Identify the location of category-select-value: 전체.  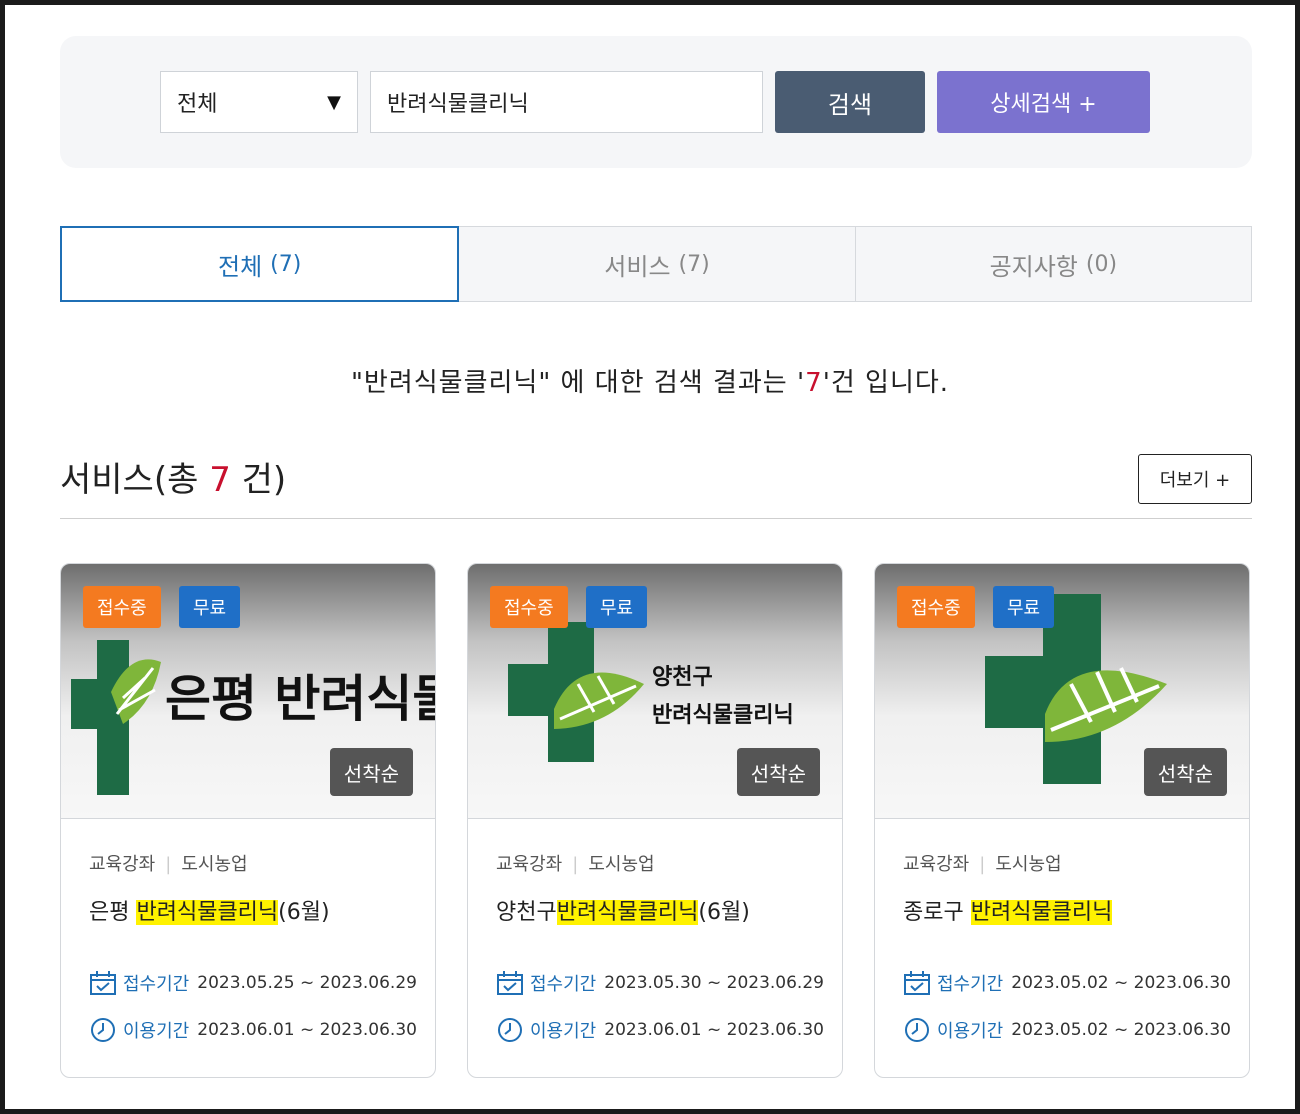
(197, 104).